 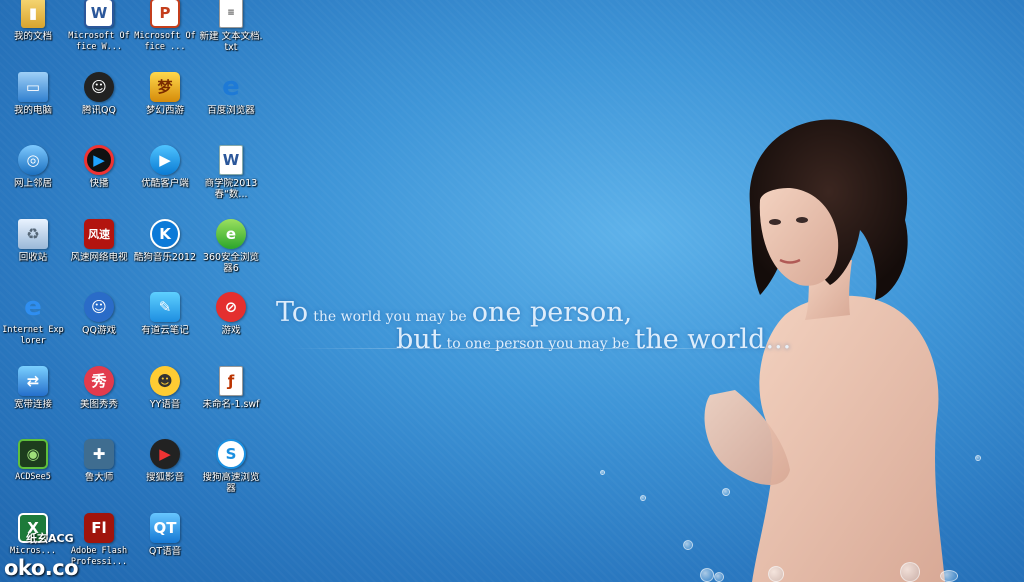 I want to click on desktop-shortcut: K 酷狗音乐2012, so click(x=165, y=253).